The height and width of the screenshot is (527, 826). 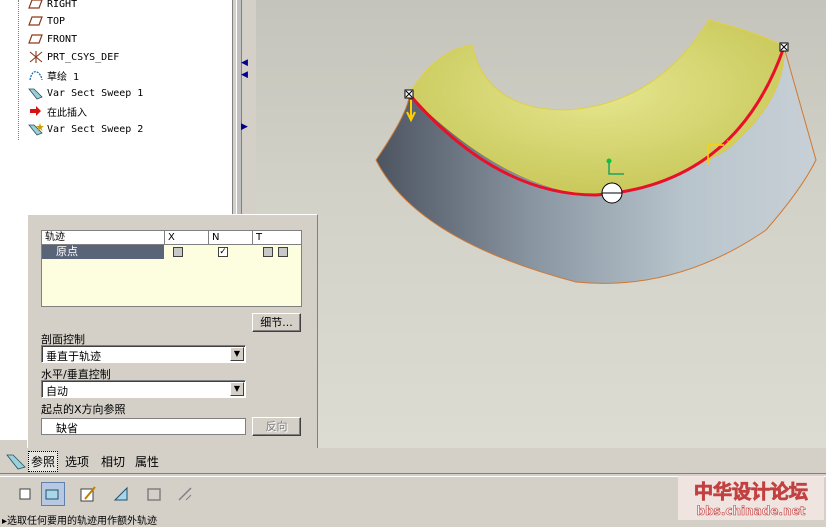 What do you see at coordinates (171, 268) in the screenshot?
I see `trajectory-table: 轨迹 X N T 原点 ✓` at bounding box center [171, 268].